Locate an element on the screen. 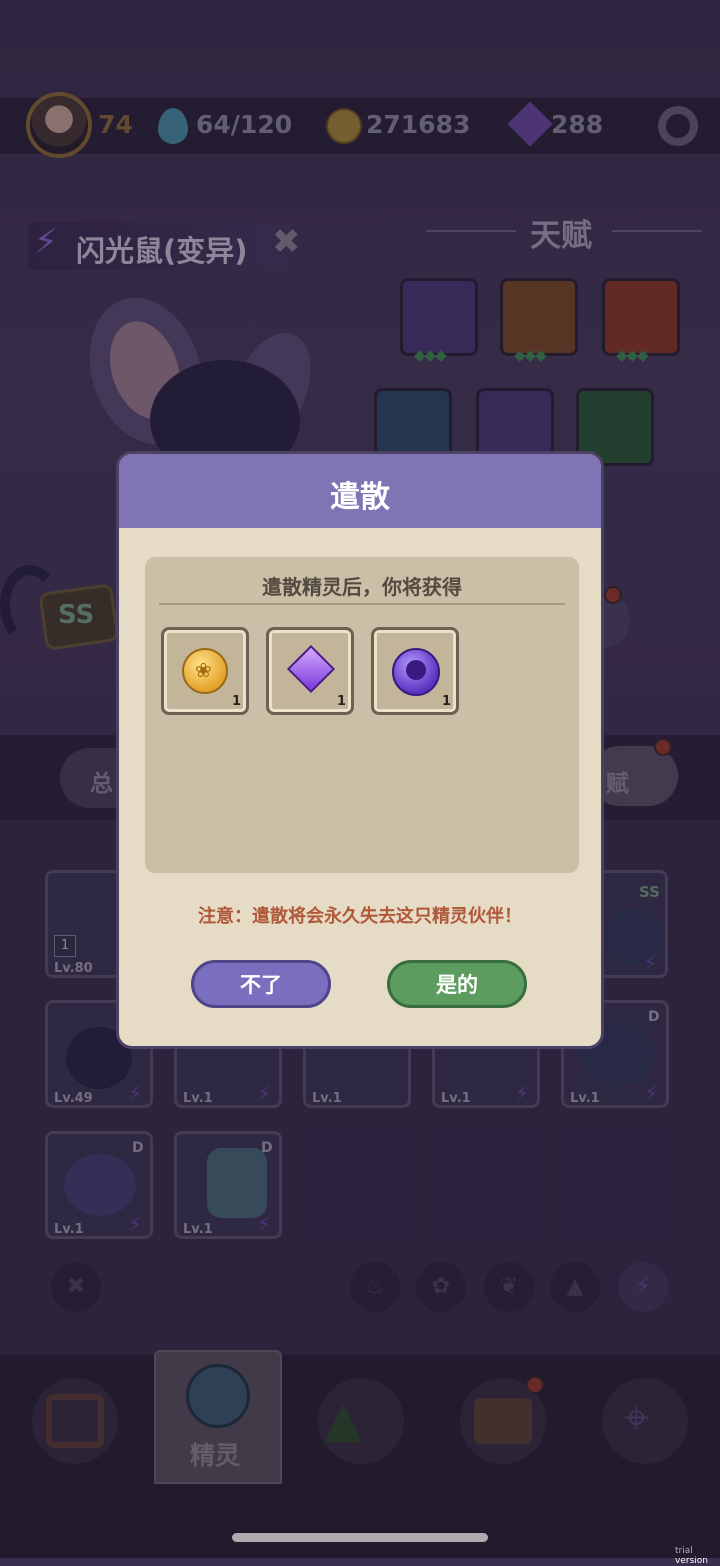 Image resolution: width=720 pixels, height=1566 pixels. reward-slot-orb: 1 is located at coordinates (415, 671).